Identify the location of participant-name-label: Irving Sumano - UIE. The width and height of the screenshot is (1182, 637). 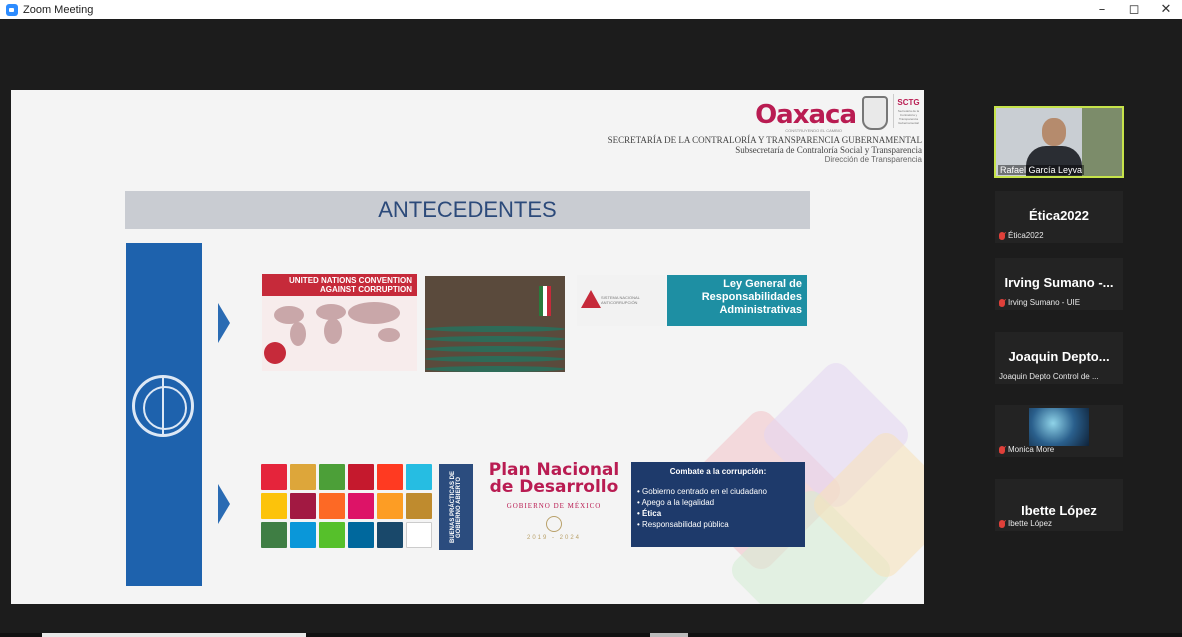
(1039, 302).